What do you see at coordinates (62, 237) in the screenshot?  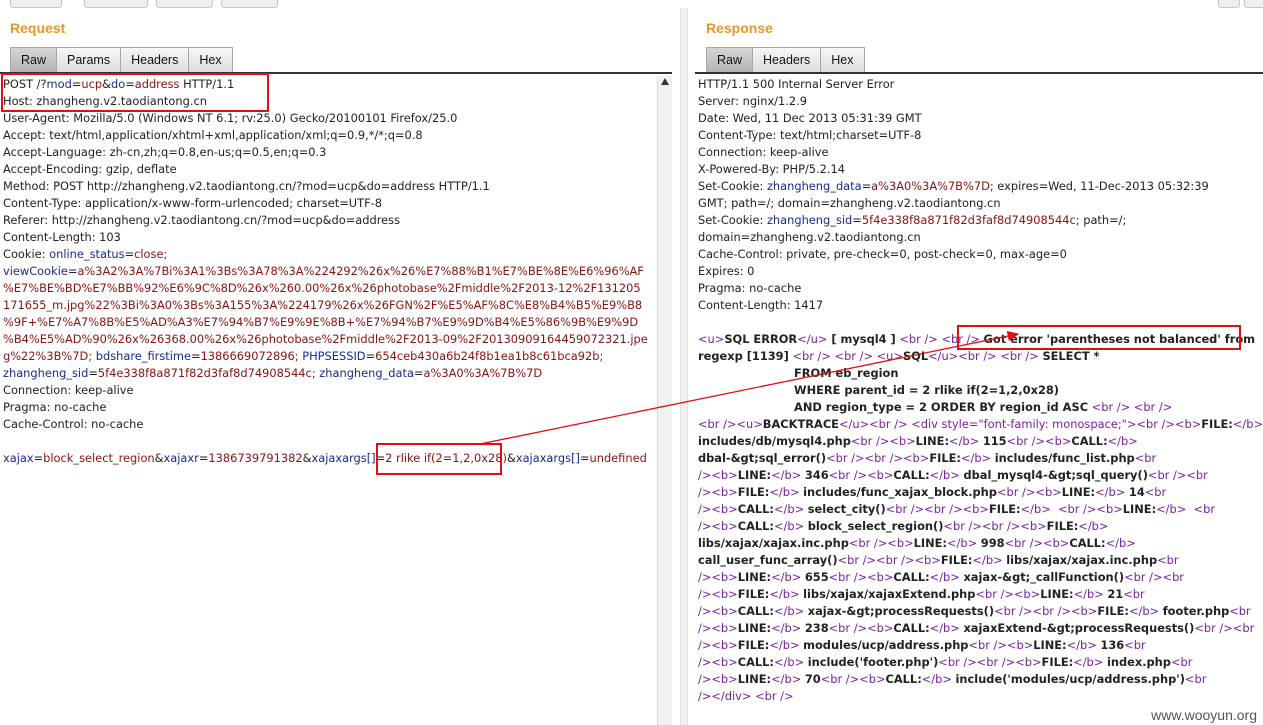 I see `header-line: Content-Length: 103` at bounding box center [62, 237].